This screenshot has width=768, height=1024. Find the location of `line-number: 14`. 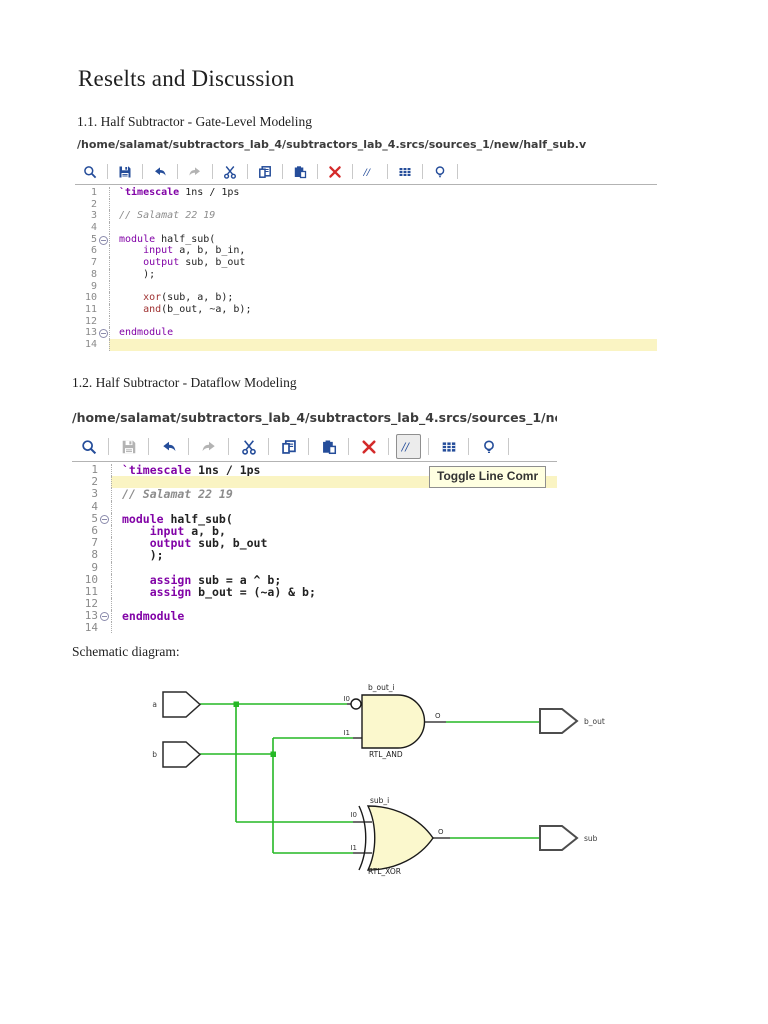

line-number: 14 is located at coordinates (91, 627).